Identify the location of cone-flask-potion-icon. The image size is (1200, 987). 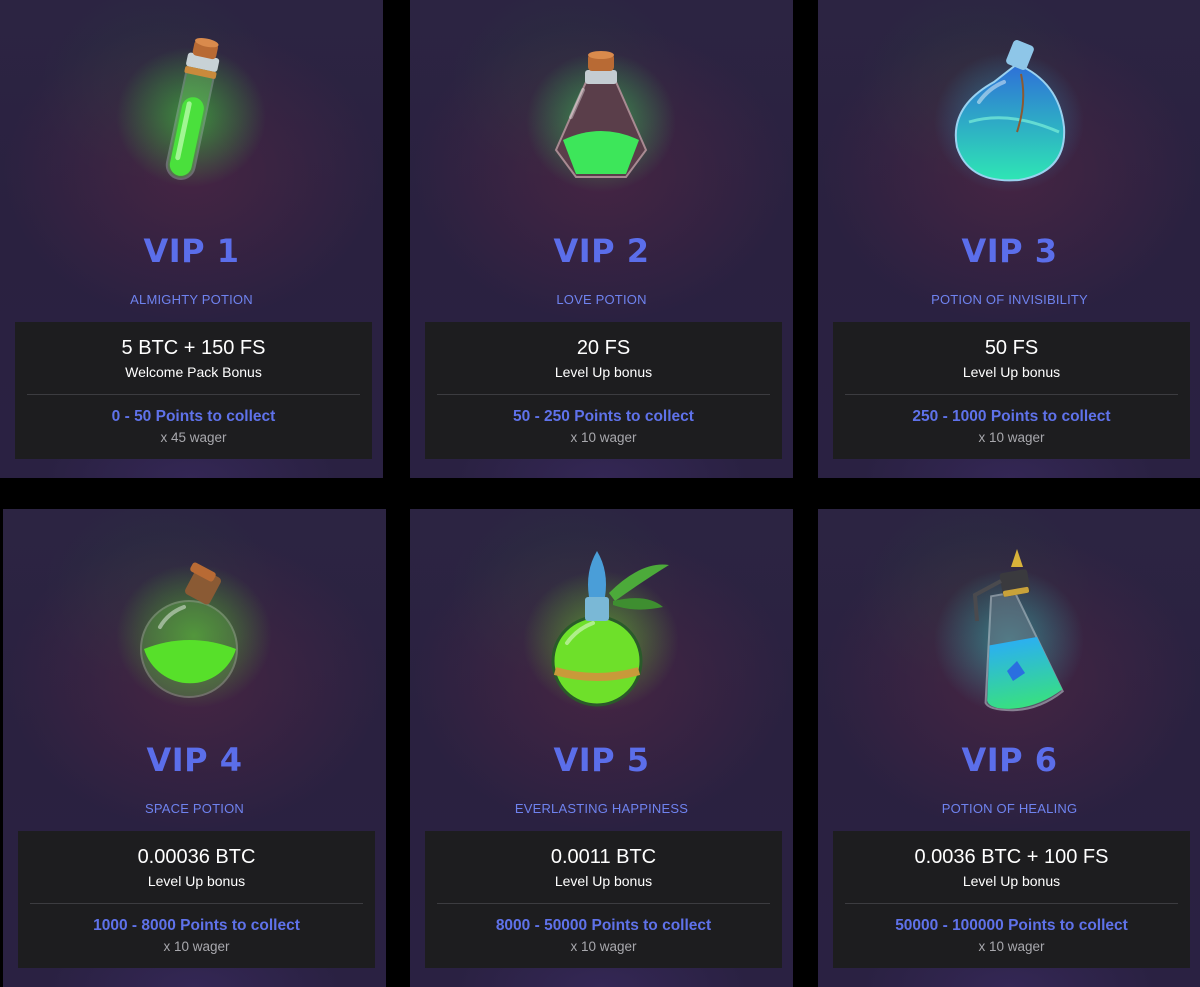
(1009, 631).